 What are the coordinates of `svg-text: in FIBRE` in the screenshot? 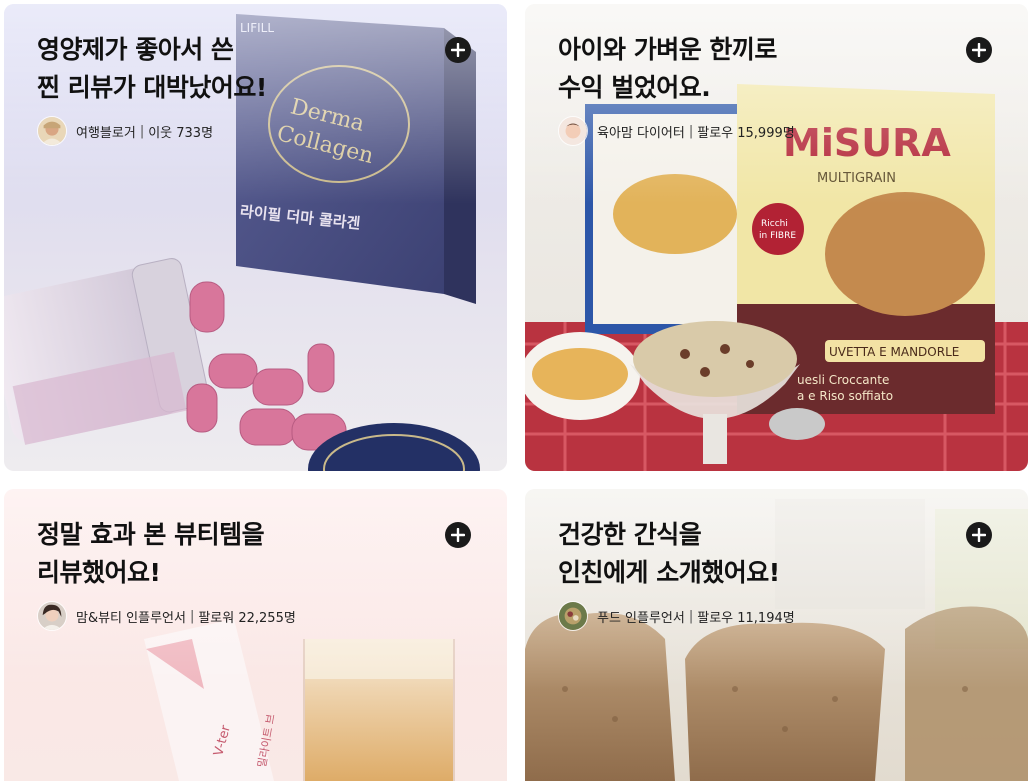 It's located at (777, 236).